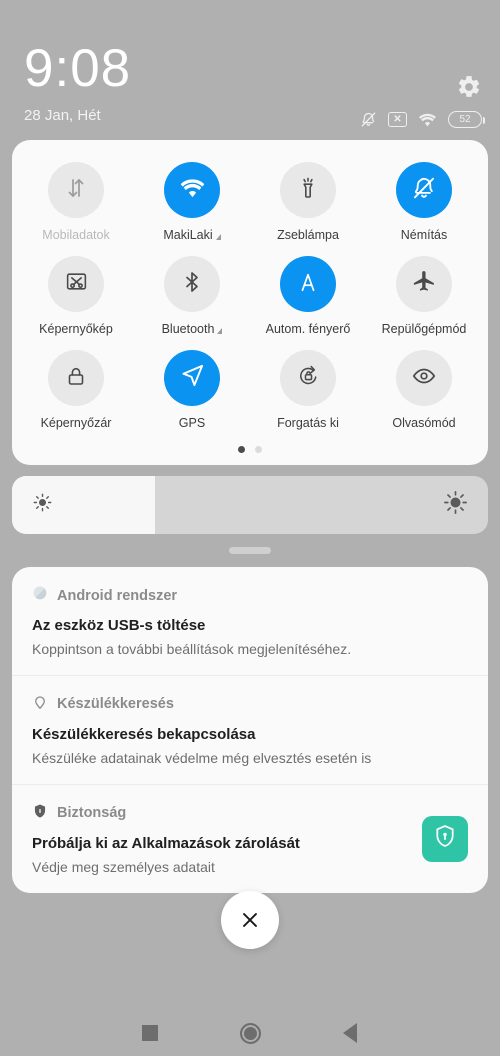  I want to click on eye-icon, so click(424, 378).